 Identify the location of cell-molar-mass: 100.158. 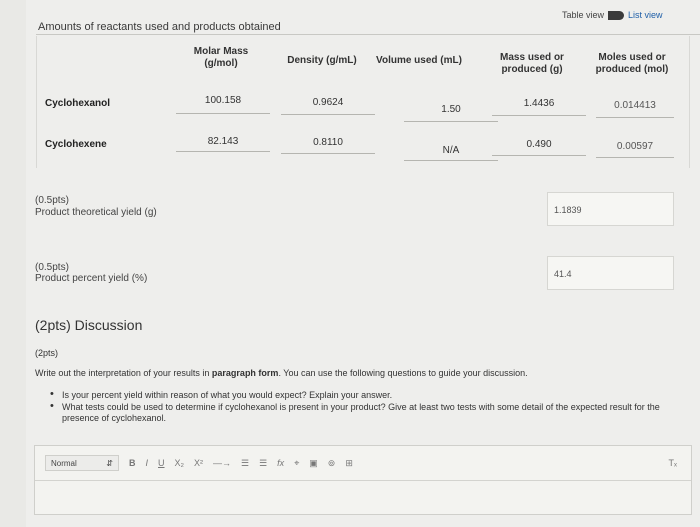
(223, 100).